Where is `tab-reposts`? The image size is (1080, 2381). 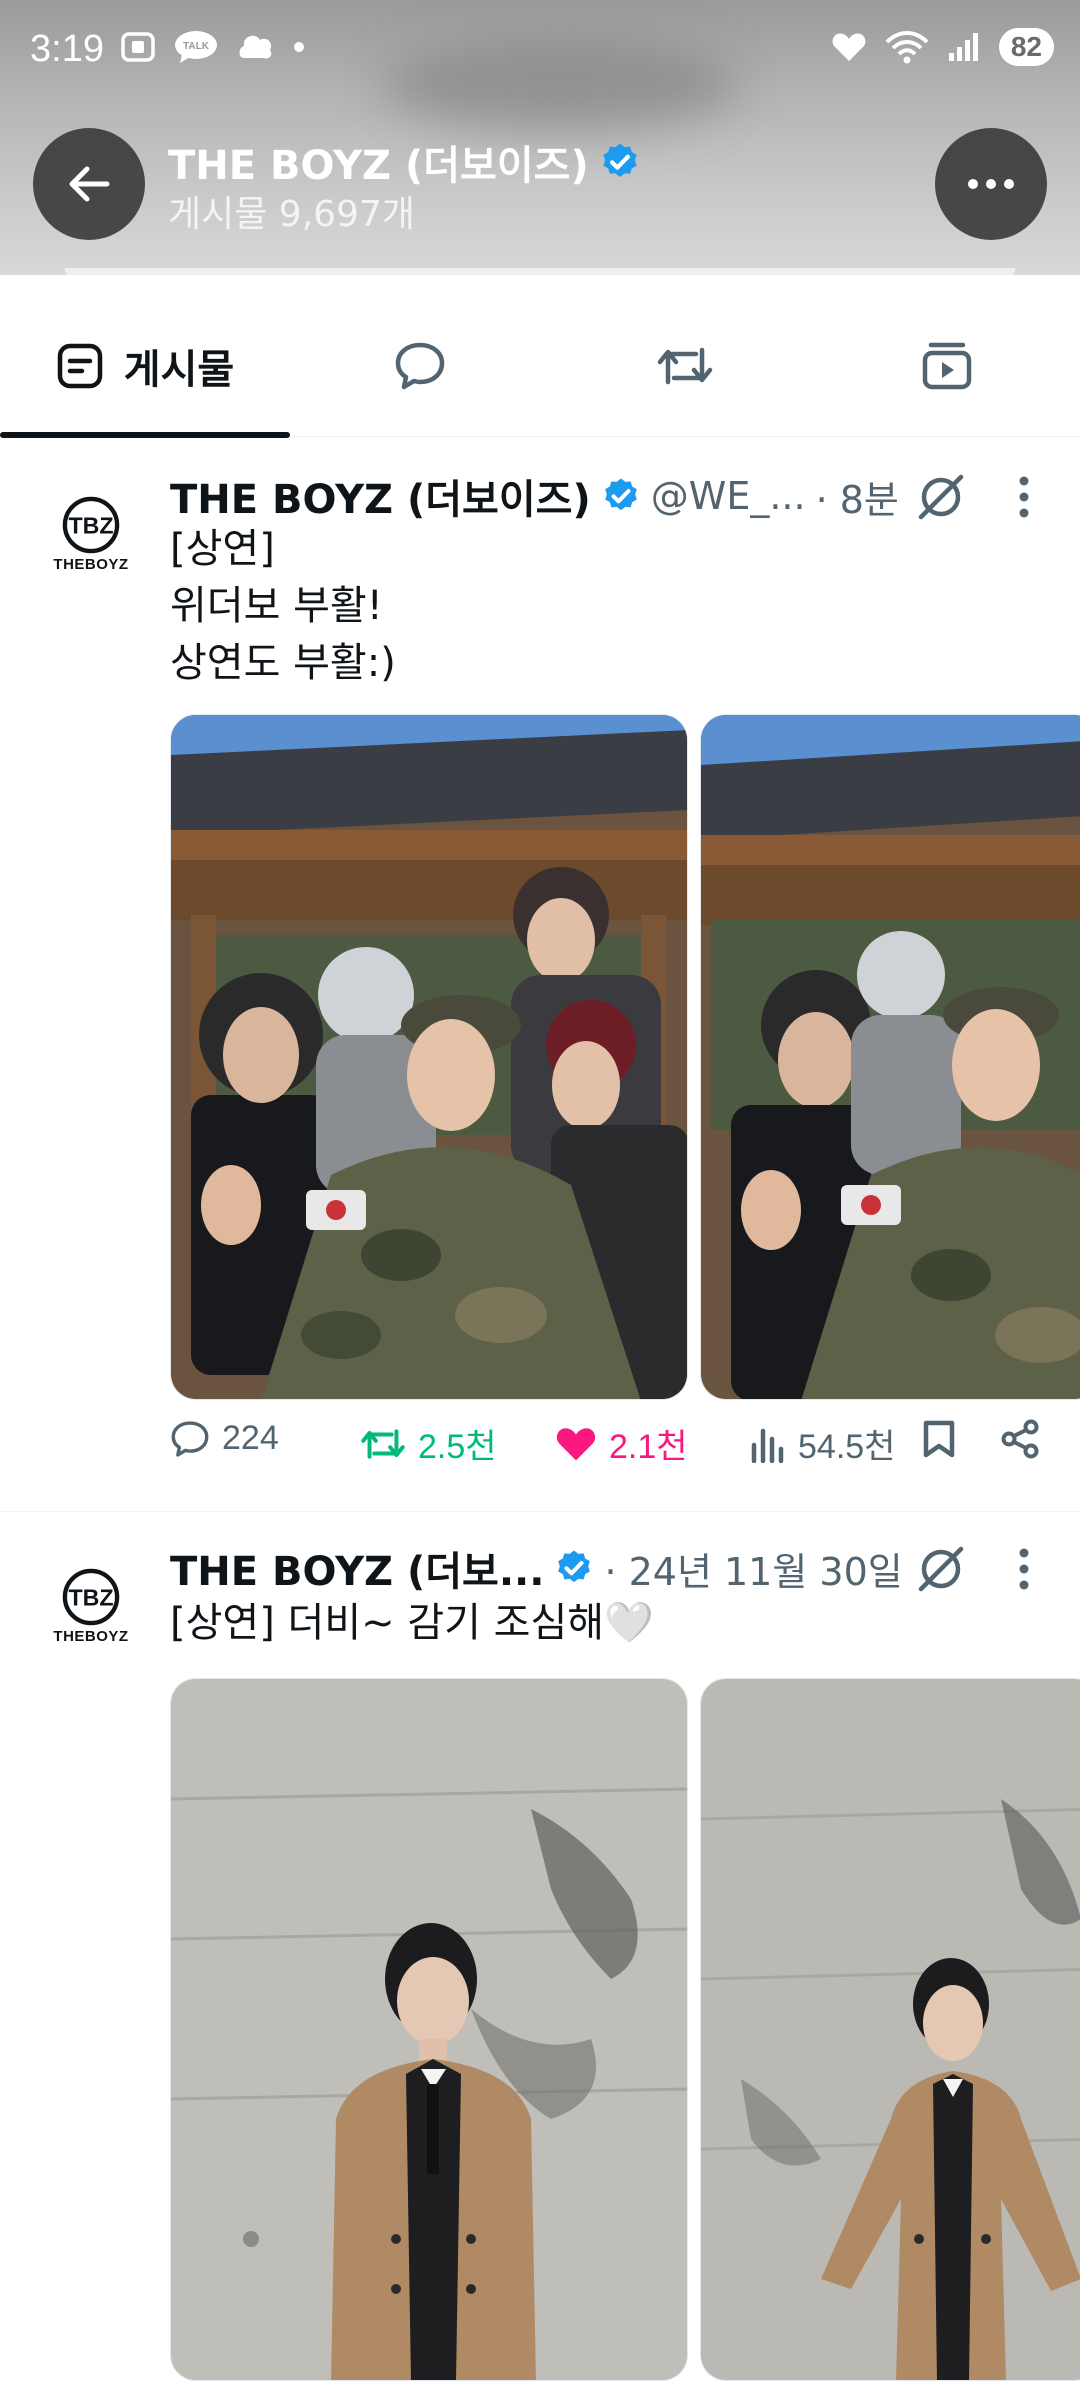
tab-reposts is located at coordinates (685, 366).